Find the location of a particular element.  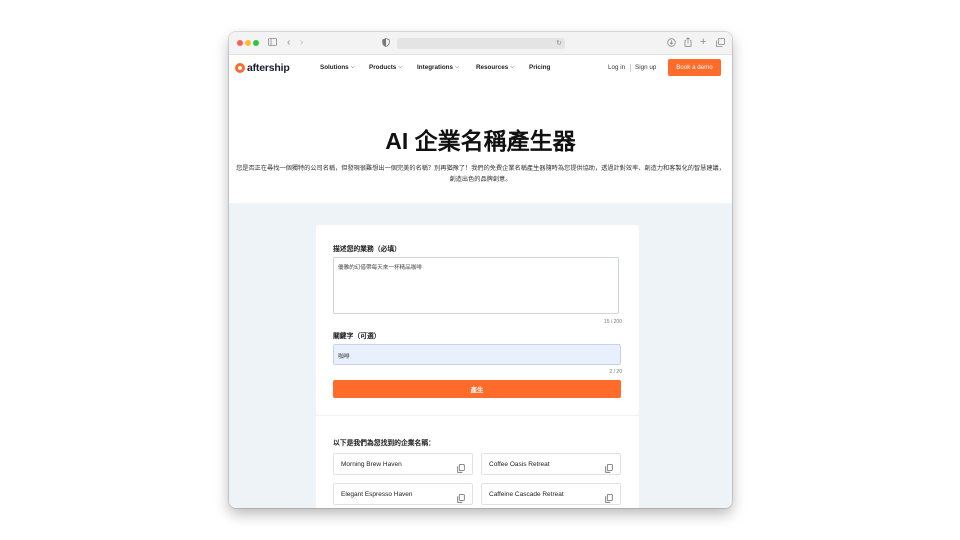

page-title: AI 企業名稱產生器 is located at coordinates (480, 141).